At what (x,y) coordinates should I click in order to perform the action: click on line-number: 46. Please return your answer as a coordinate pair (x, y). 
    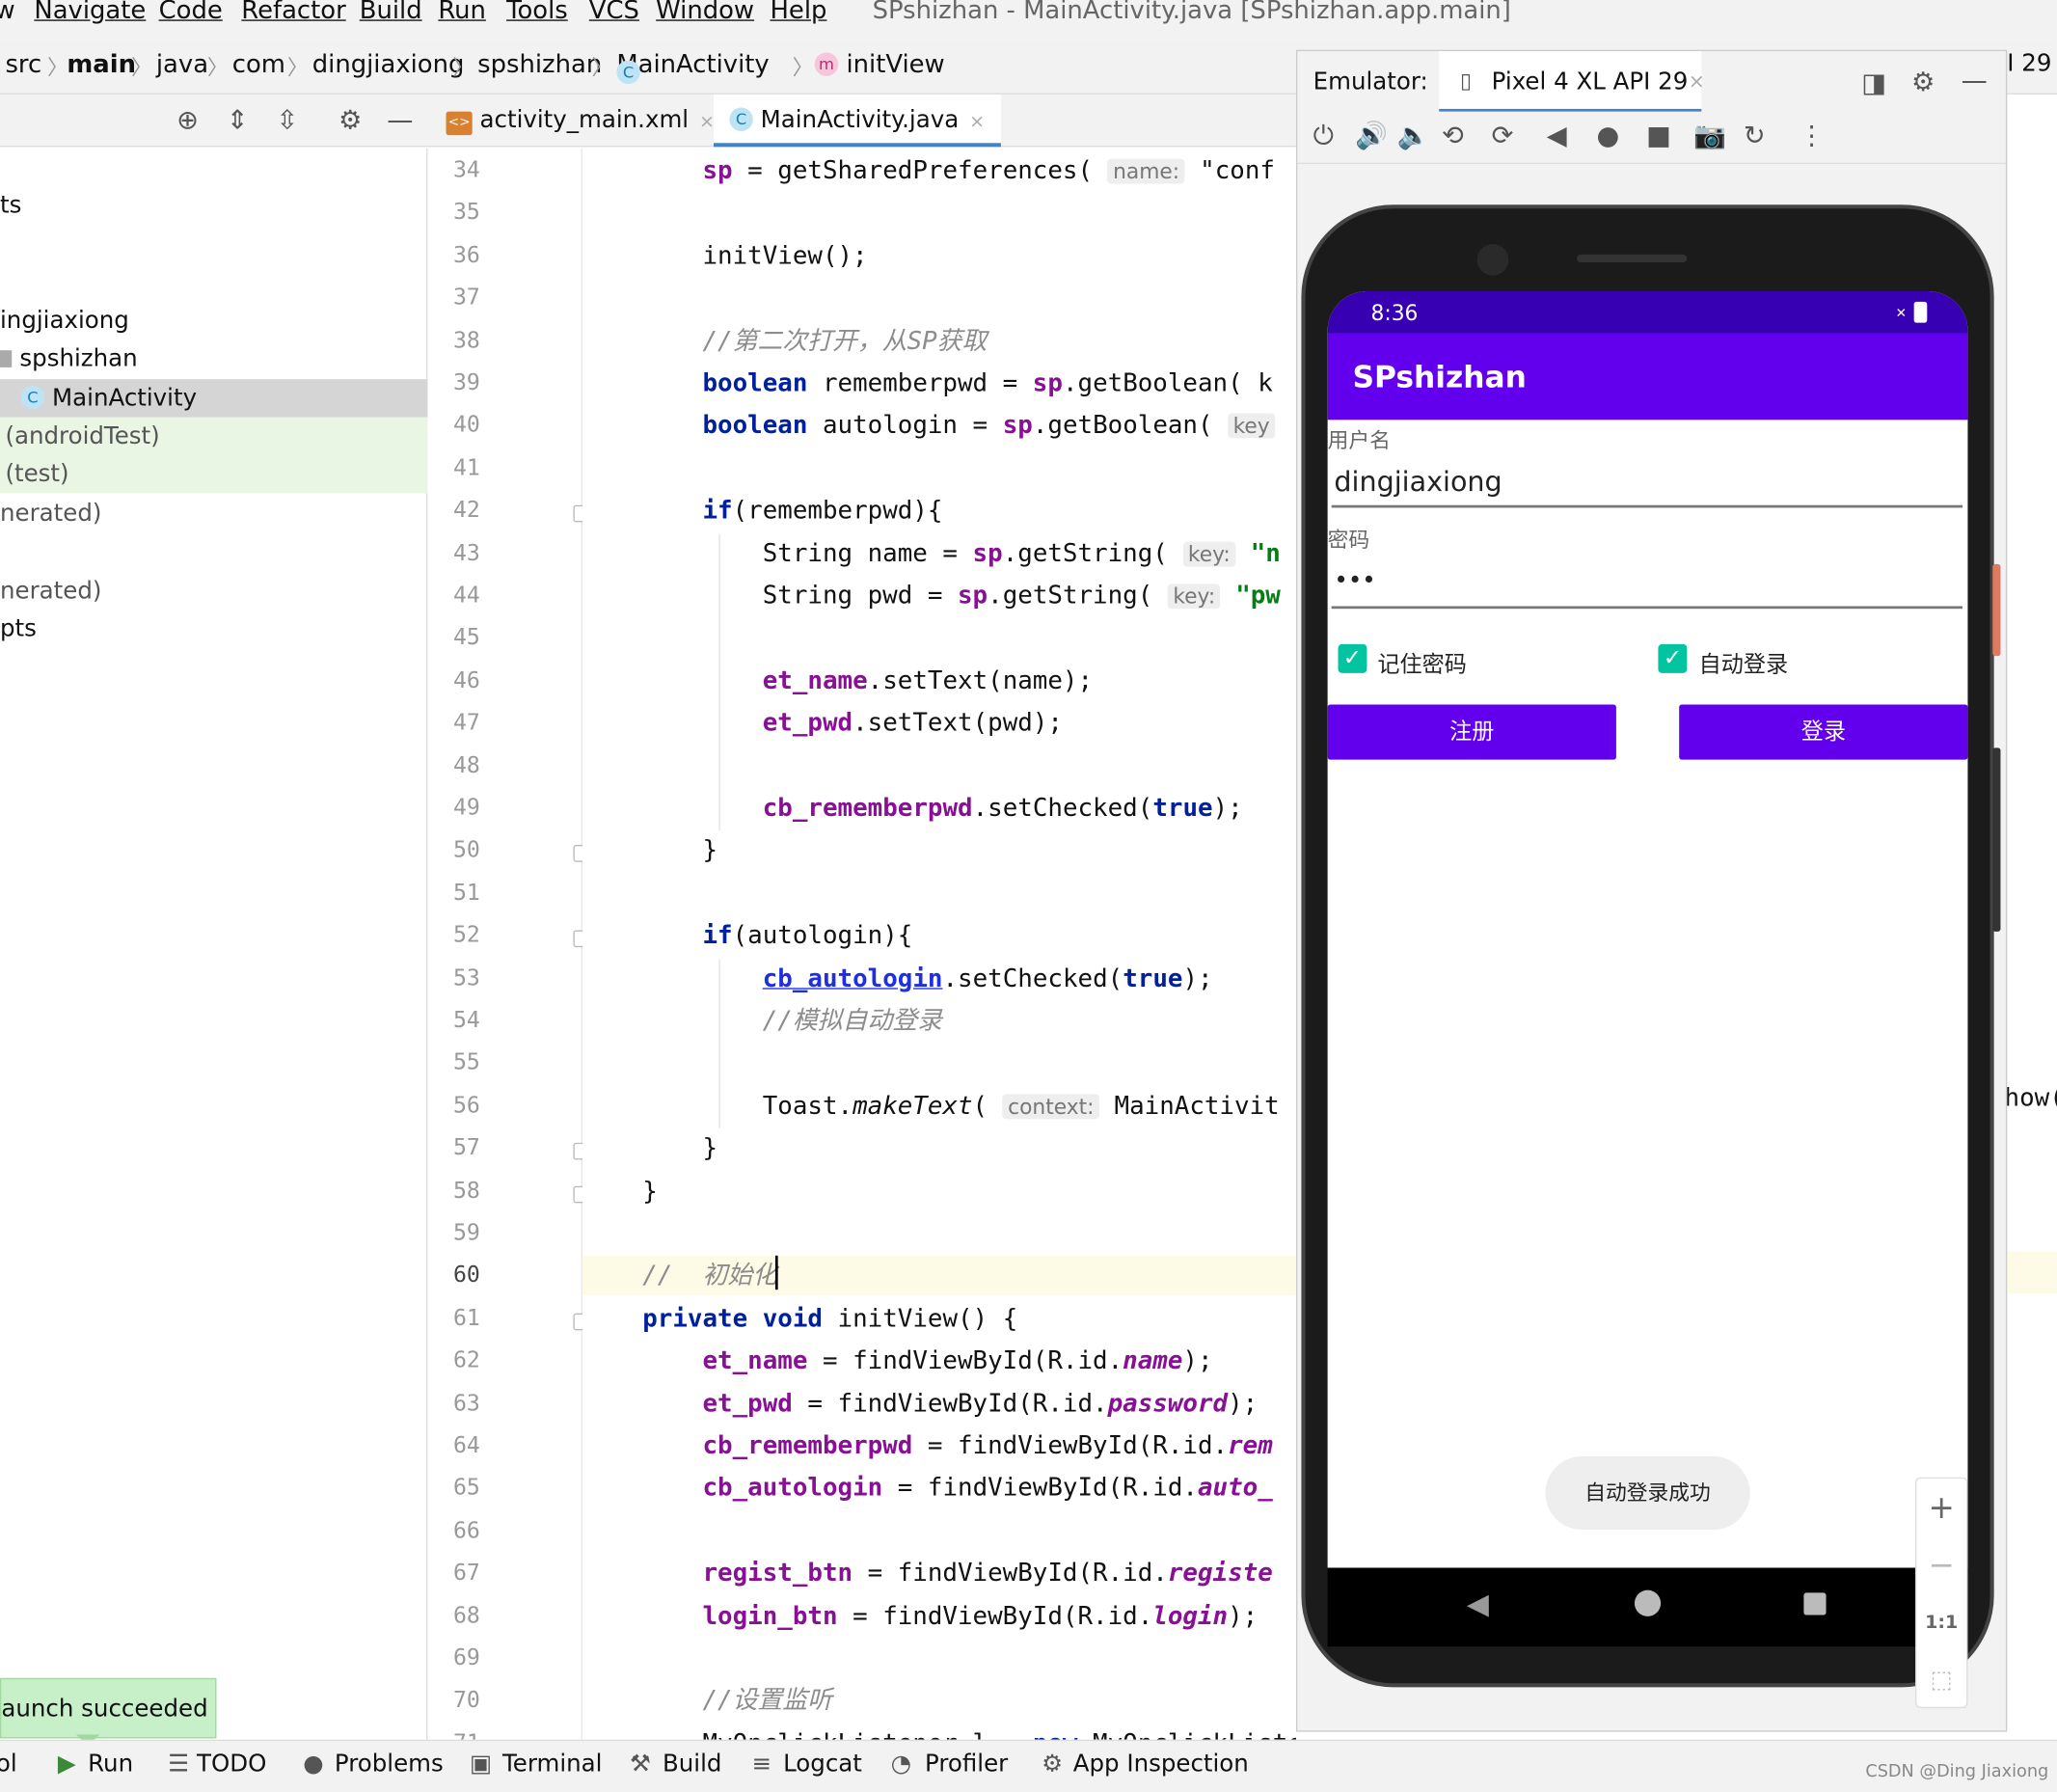
    Looking at the image, I should click on (466, 681).